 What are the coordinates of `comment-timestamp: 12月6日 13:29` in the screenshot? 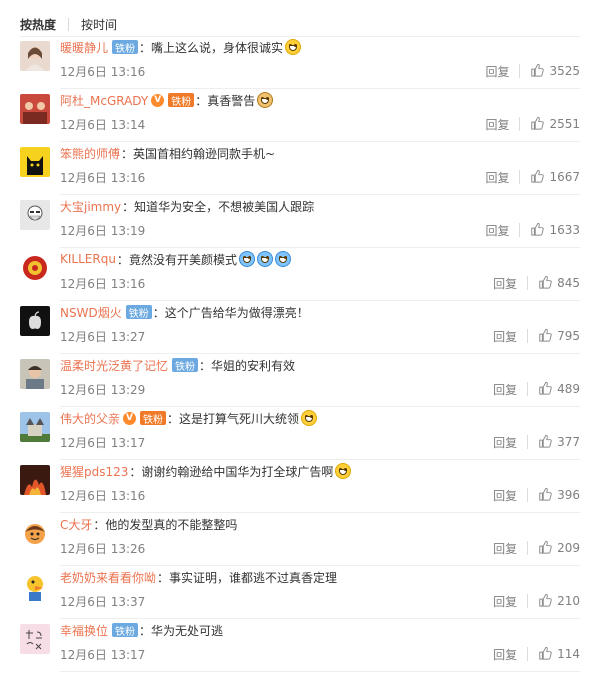 It's located at (103, 389).